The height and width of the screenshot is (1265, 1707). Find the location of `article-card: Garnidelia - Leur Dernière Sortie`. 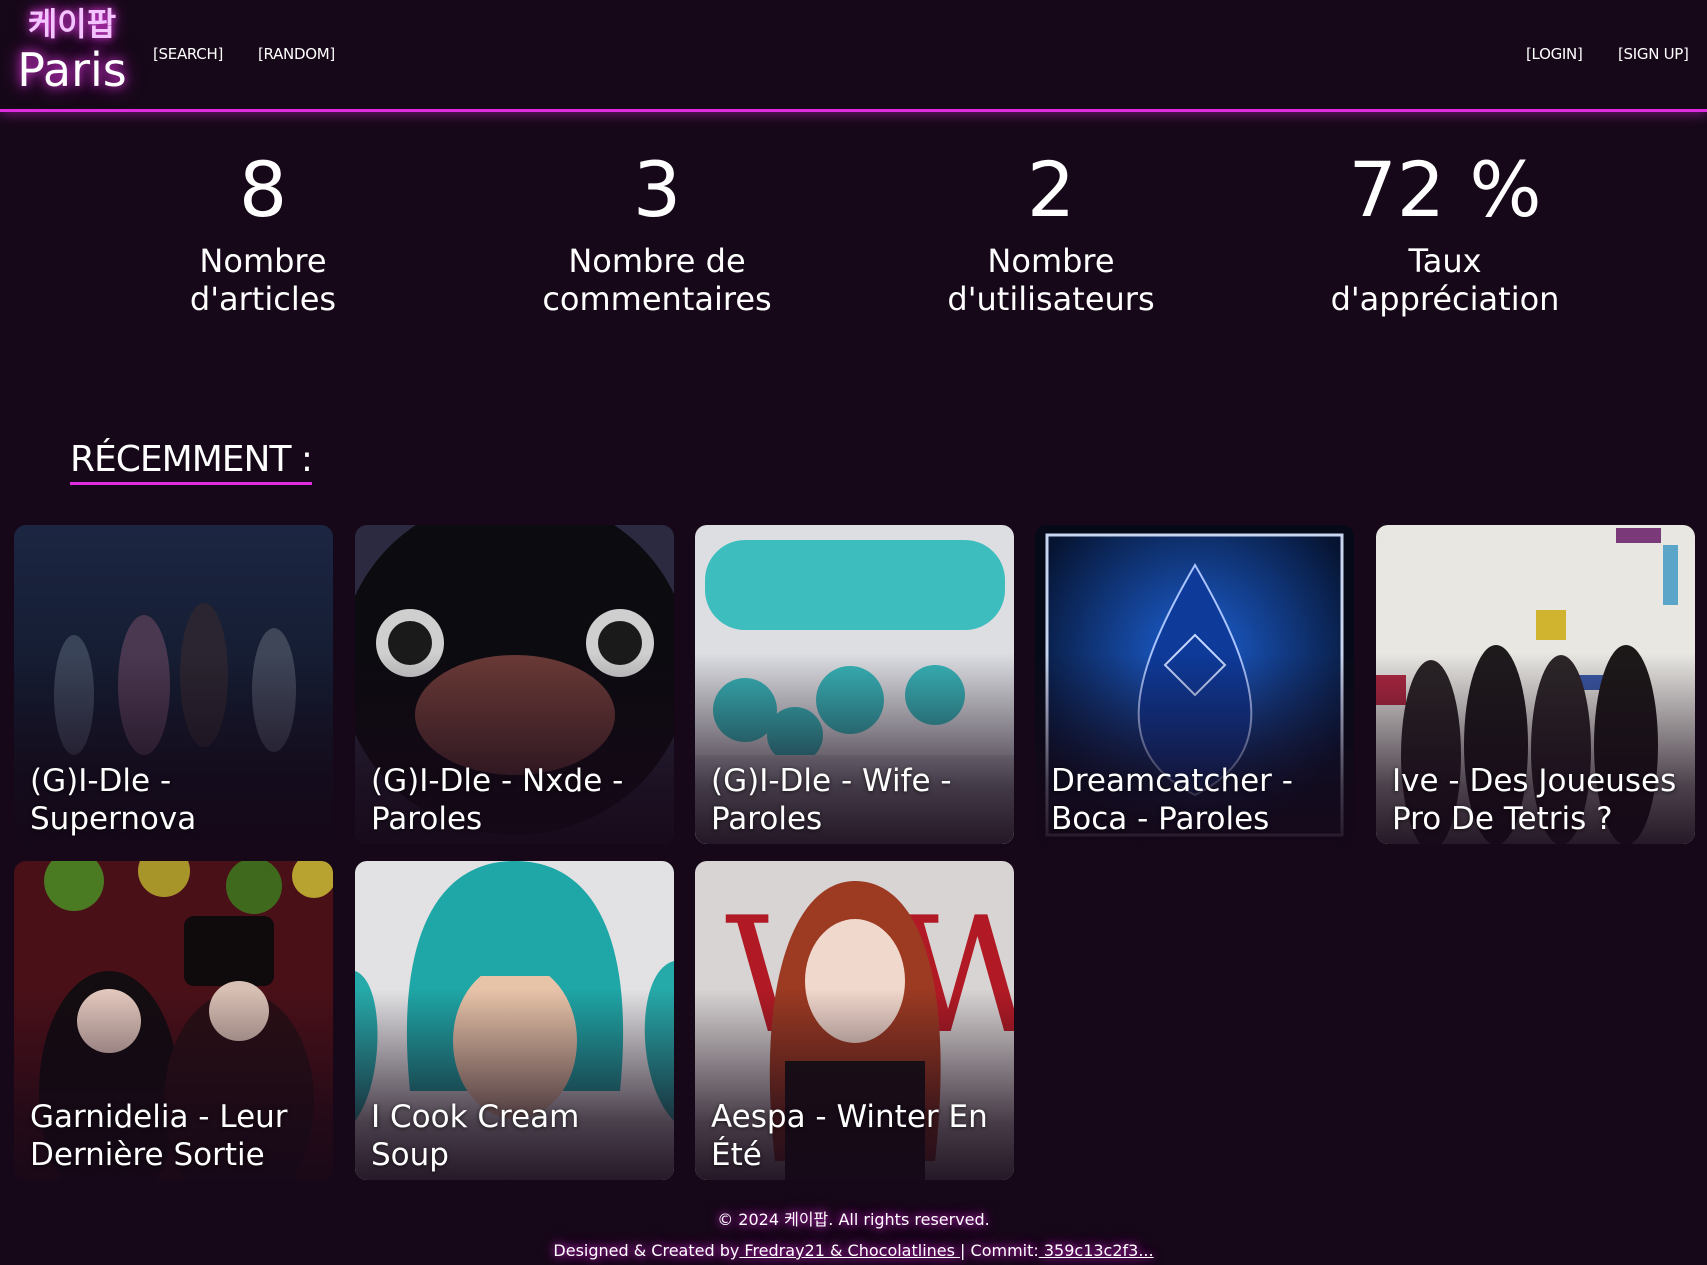

article-card: Garnidelia - Leur Dernière Sortie is located at coordinates (173, 1020).